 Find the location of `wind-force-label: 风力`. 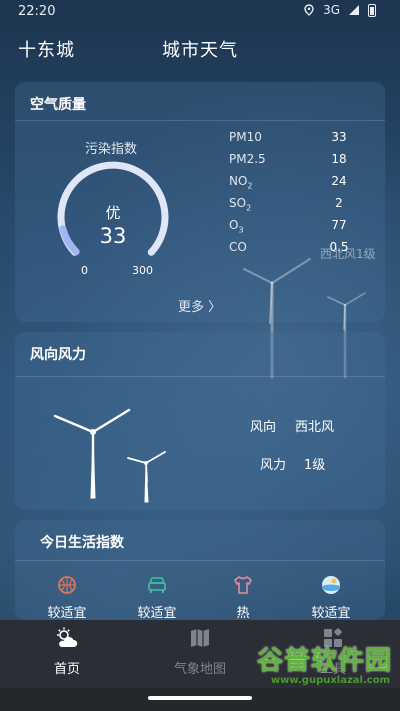

wind-force-label: 风力 is located at coordinates (273, 465).